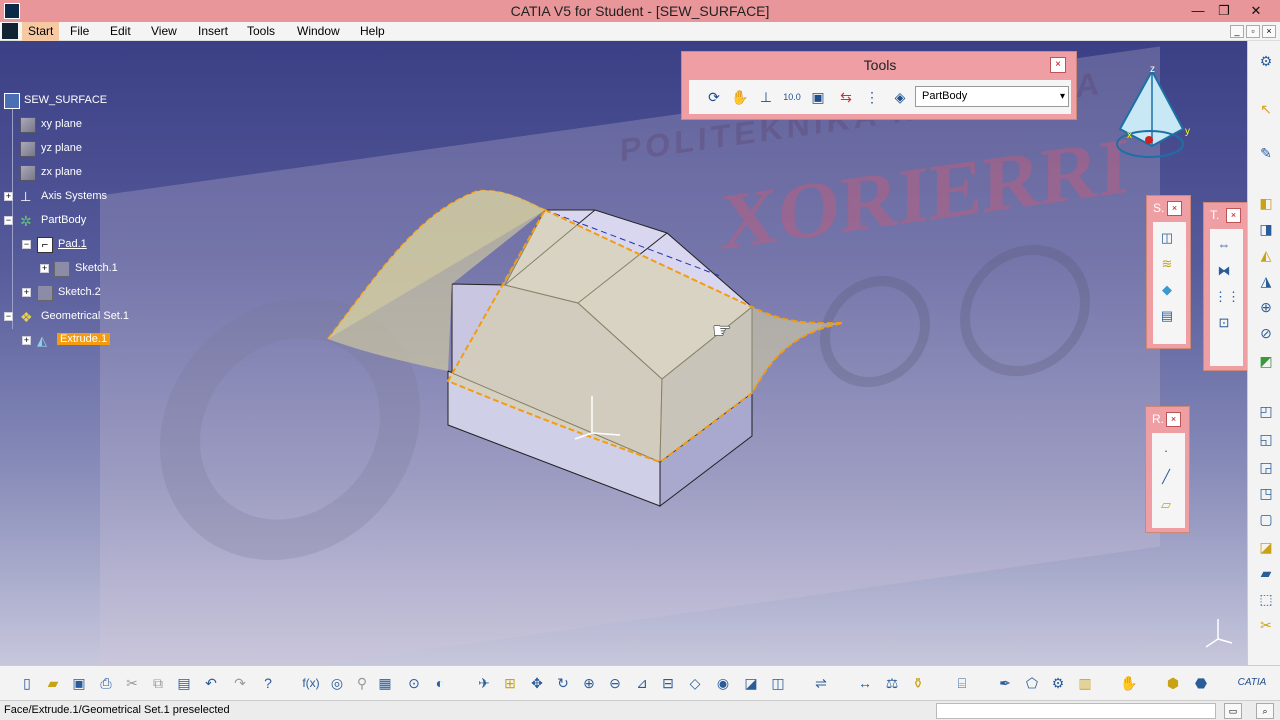  Describe the element at coordinates (879, 85) in the screenshot. I see `tools-toolbar: Tools × ⟳ ✋ ⊥ 10.0 ▣ ⇆ ⋮ ◈ PartBody ▾` at that location.